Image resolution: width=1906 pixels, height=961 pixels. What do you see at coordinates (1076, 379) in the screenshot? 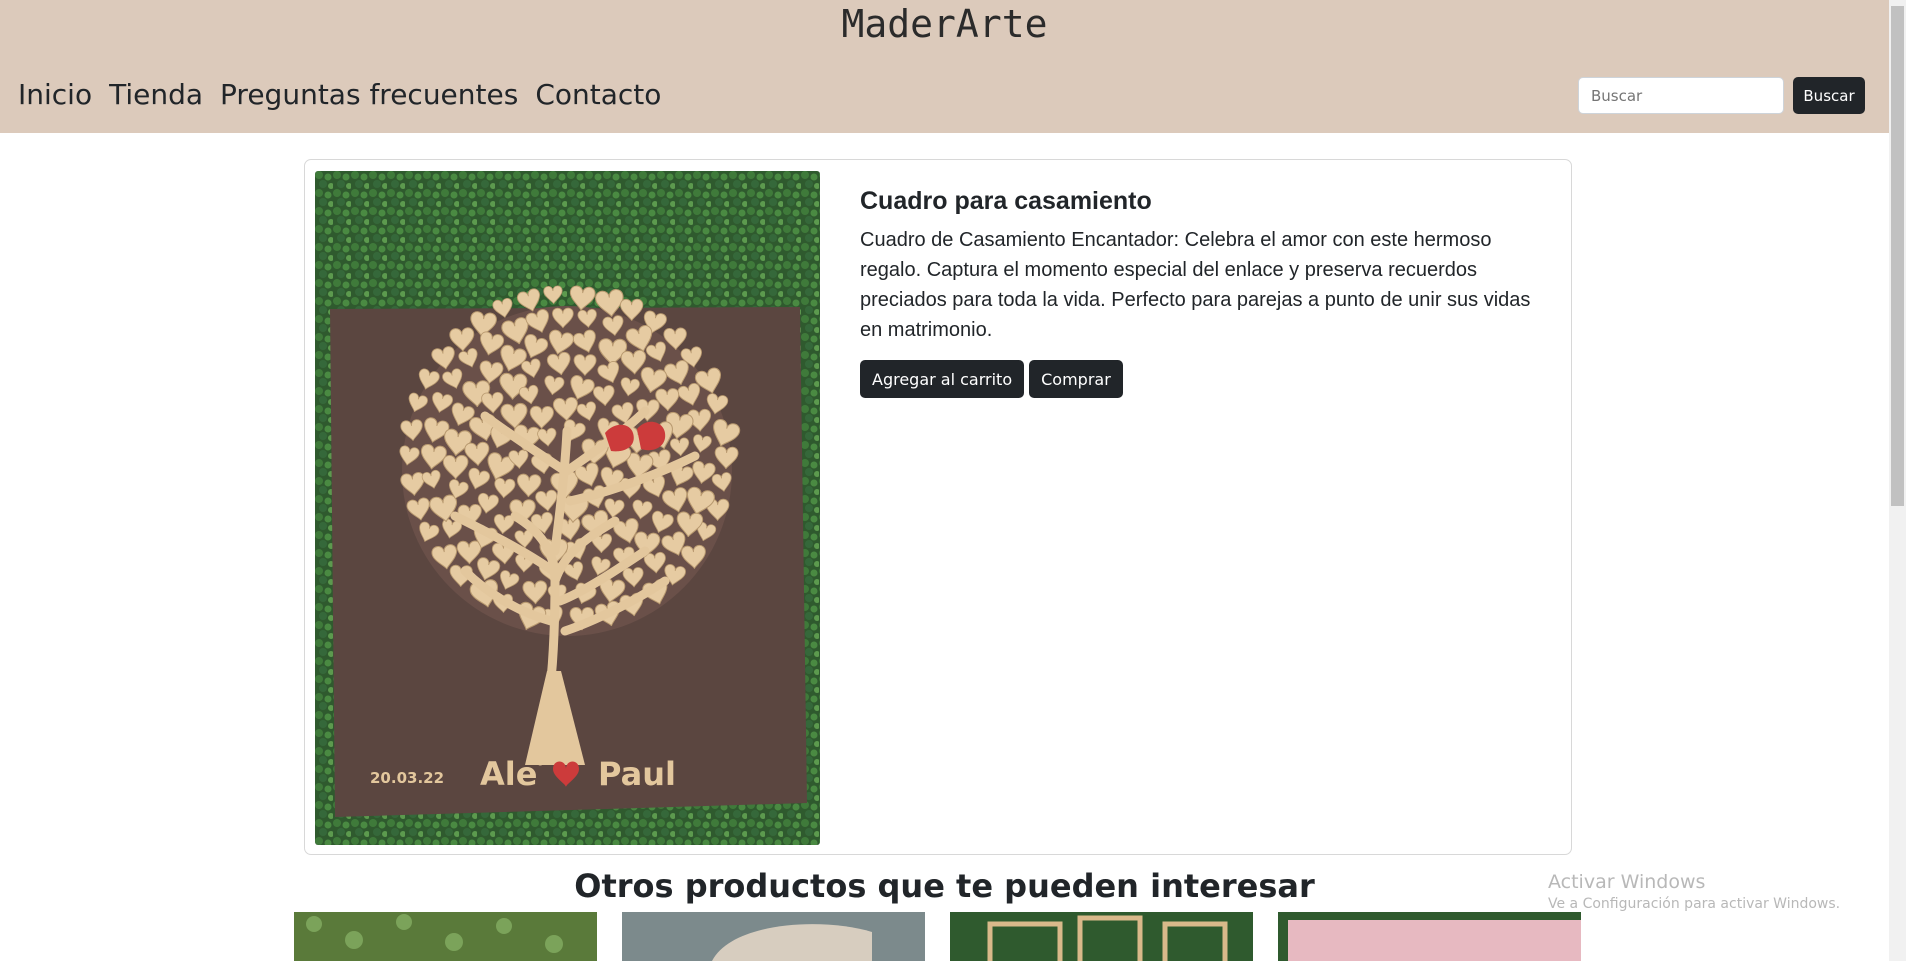
I see `buy-button: Comprar` at bounding box center [1076, 379].